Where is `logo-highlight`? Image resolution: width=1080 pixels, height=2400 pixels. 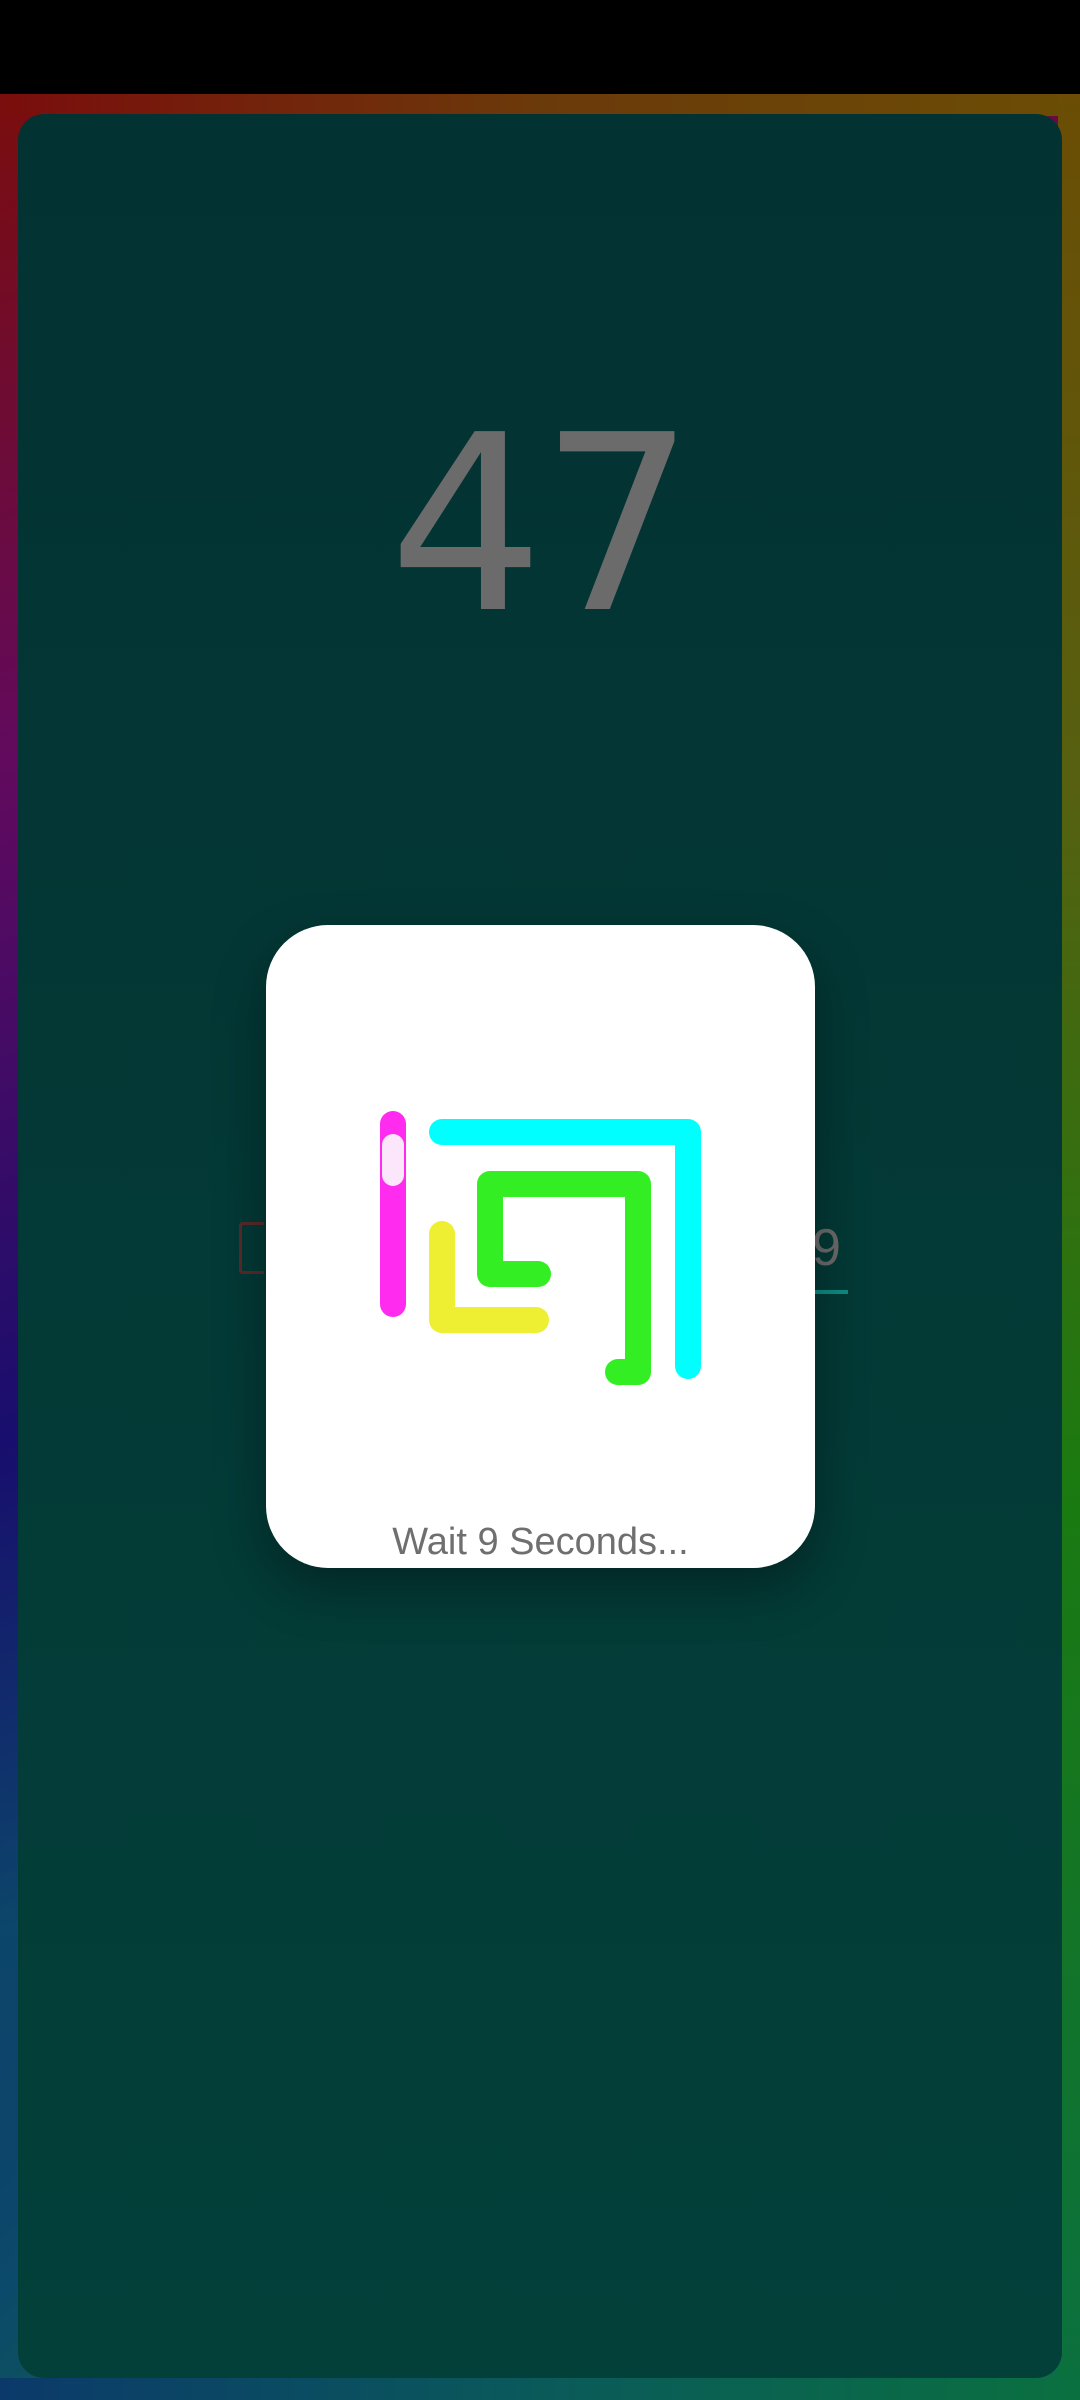 logo-highlight is located at coordinates (393, 1160).